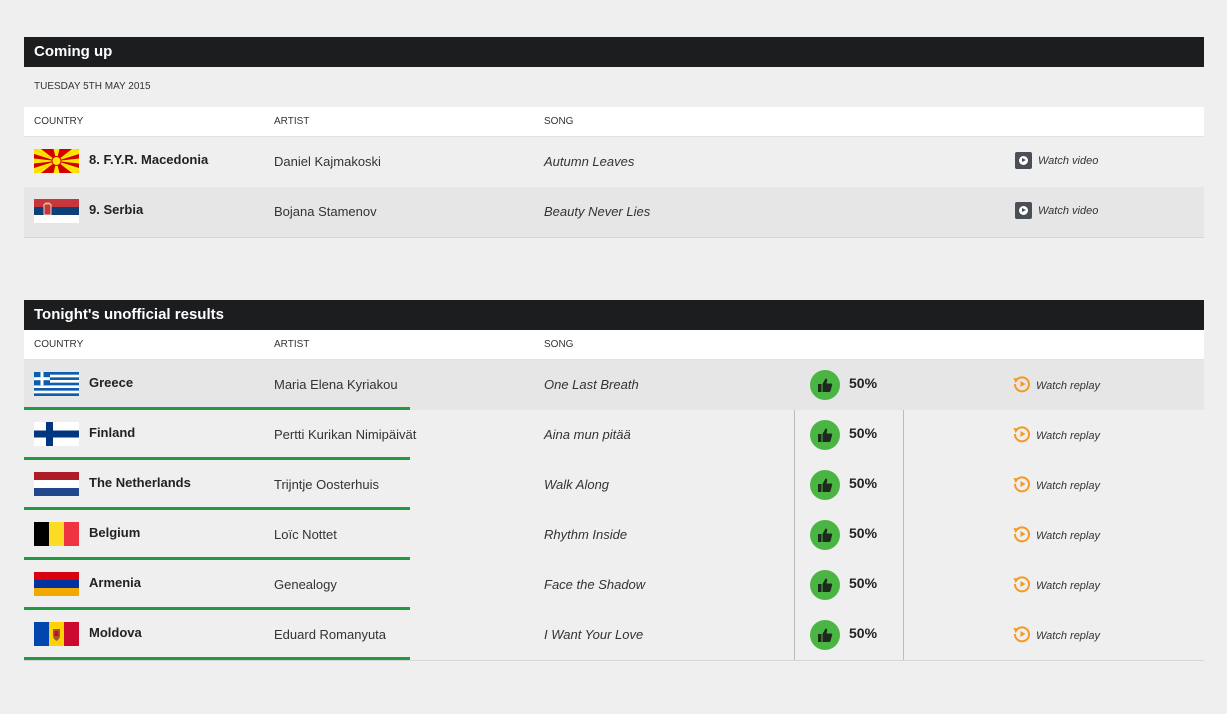 Image resolution: width=1227 pixels, height=714 pixels. Describe the element at coordinates (56, 211) in the screenshot. I see `serbia-flag` at that location.